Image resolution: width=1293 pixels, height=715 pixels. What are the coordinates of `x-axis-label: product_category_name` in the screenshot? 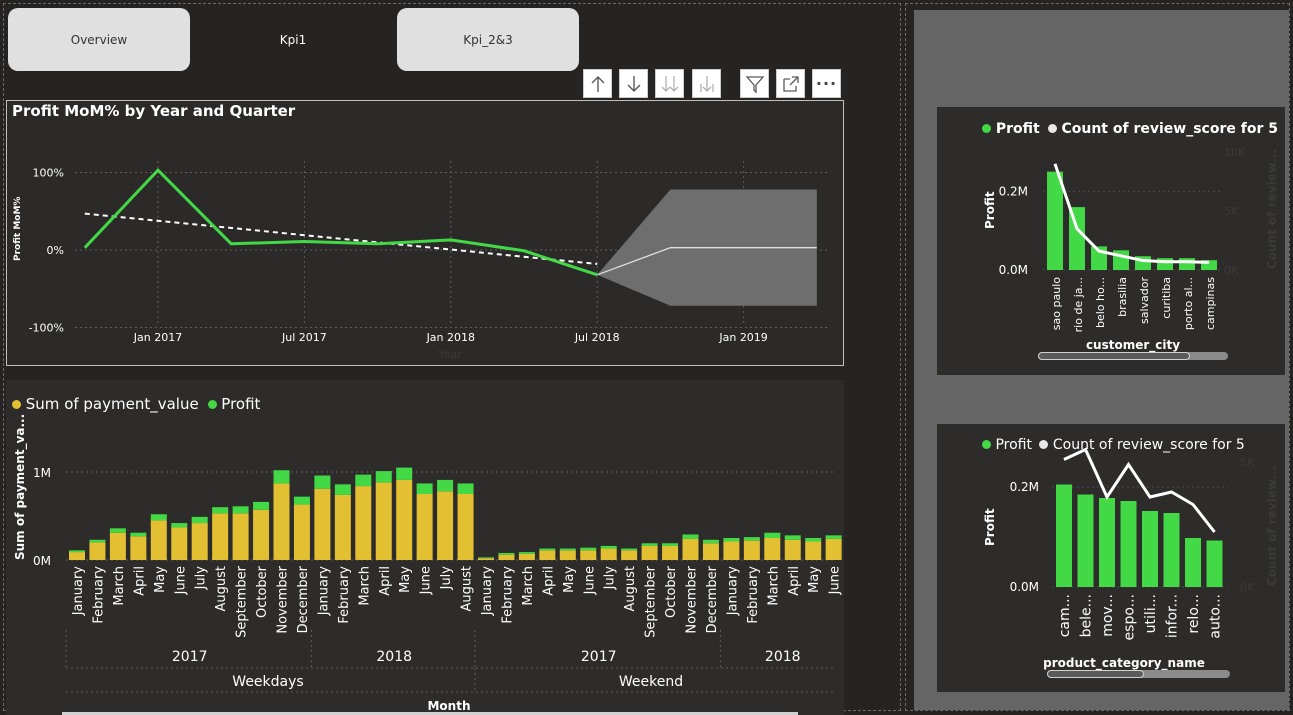 It's located at (1124, 663).